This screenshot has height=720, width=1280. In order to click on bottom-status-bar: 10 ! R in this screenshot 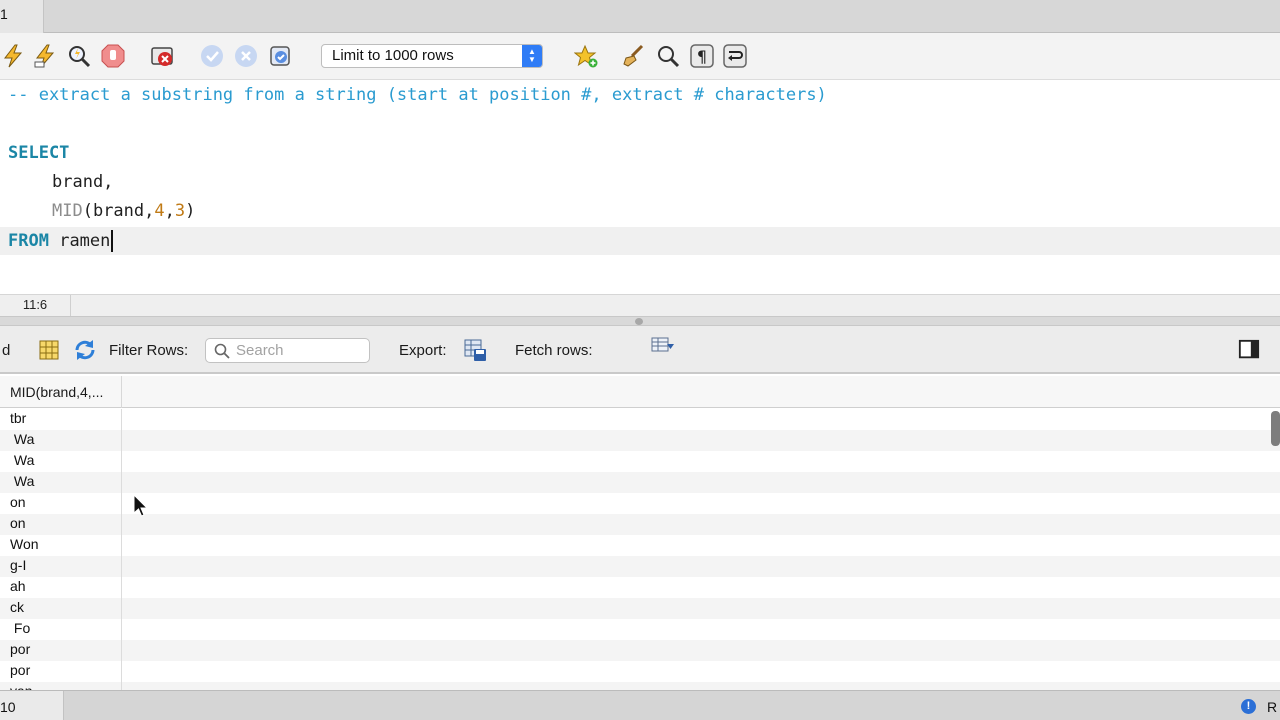, I will do `click(640, 705)`.